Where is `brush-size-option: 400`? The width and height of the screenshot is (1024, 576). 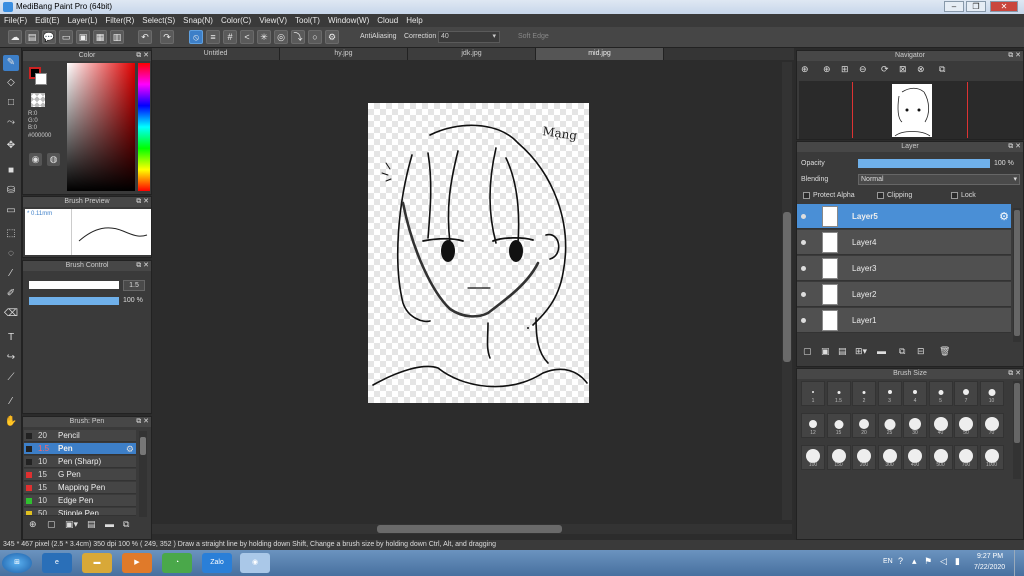 brush-size-option: 400 is located at coordinates (915, 457).